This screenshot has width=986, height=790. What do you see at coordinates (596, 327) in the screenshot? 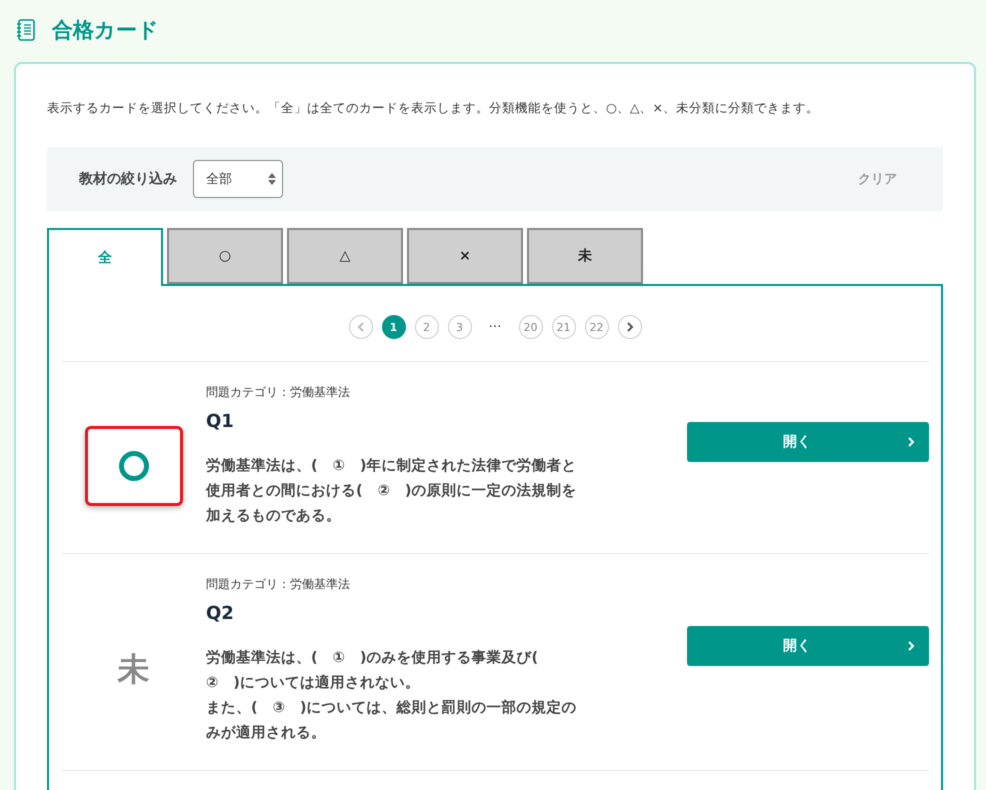
I see `page-button: 22` at bounding box center [596, 327].